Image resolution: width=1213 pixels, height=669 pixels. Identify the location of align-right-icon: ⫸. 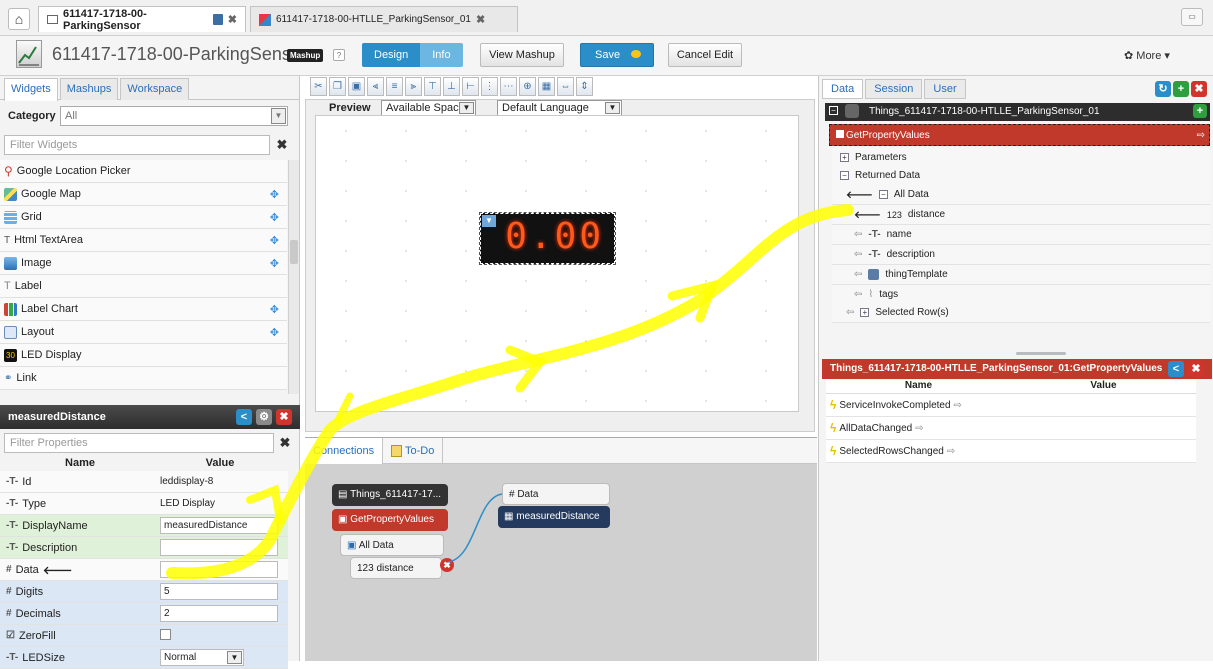
(413, 86).